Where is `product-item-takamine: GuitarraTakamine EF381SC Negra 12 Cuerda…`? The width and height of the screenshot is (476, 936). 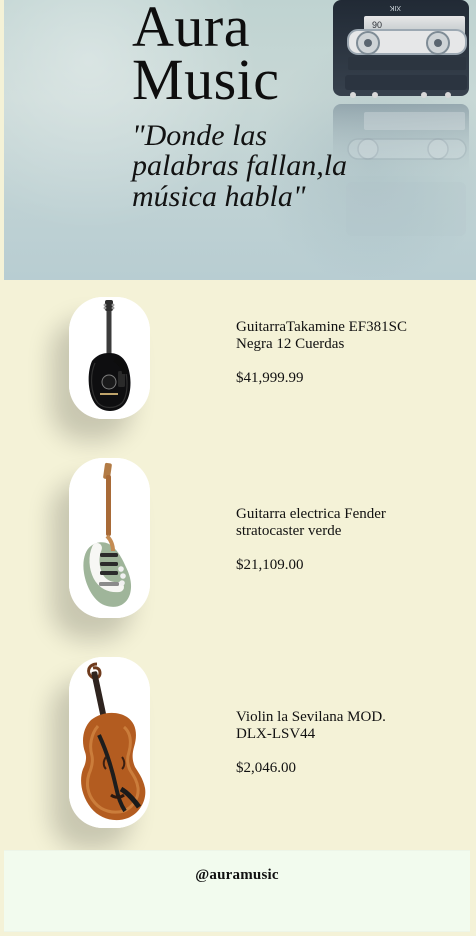 product-item-takamine: GuitarraTakamine EF381SC Negra 12 Cuerda… is located at coordinates (269, 359).